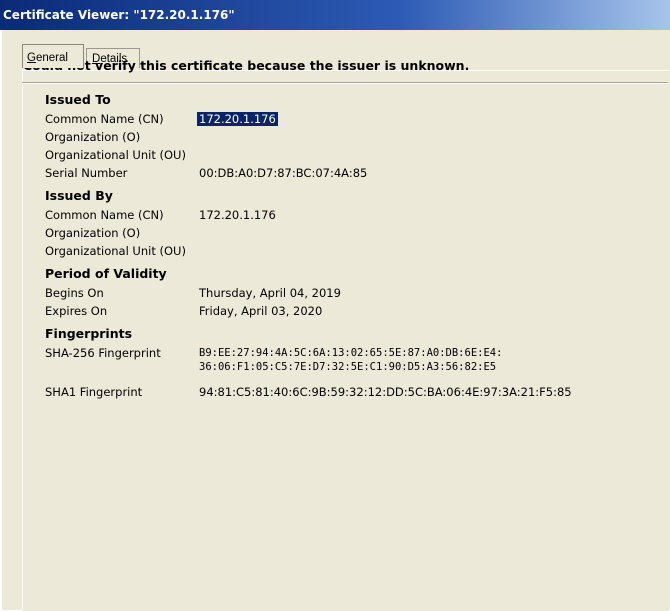  What do you see at coordinates (260, 311) in the screenshot?
I see `expires-on-value: Friday, April 03, 2020` at bounding box center [260, 311].